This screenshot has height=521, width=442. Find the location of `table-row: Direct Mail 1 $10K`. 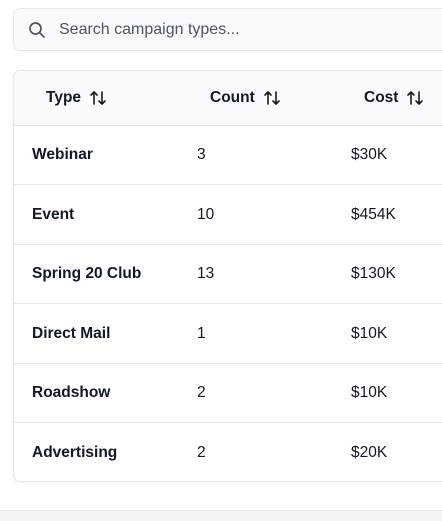

table-row: Direct Mail 1 $10K is located at coordinates (228, 334).